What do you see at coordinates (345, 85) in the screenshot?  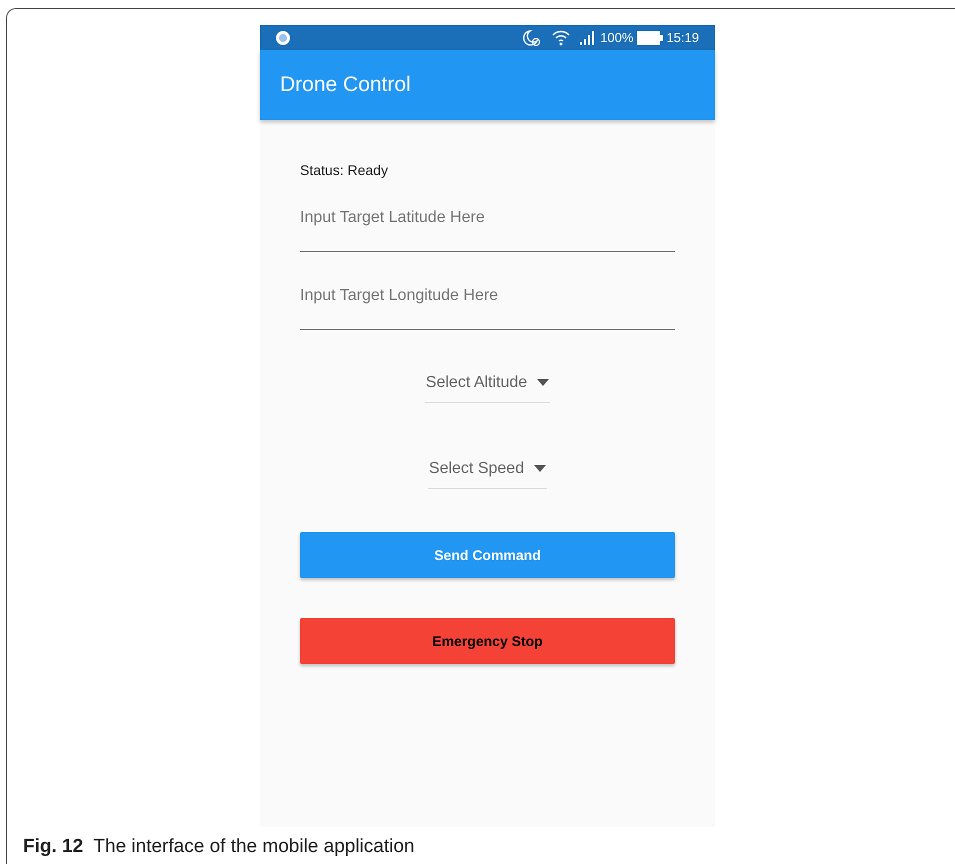 I see `app-title: Drone Control` at bounding box center [345, 85].